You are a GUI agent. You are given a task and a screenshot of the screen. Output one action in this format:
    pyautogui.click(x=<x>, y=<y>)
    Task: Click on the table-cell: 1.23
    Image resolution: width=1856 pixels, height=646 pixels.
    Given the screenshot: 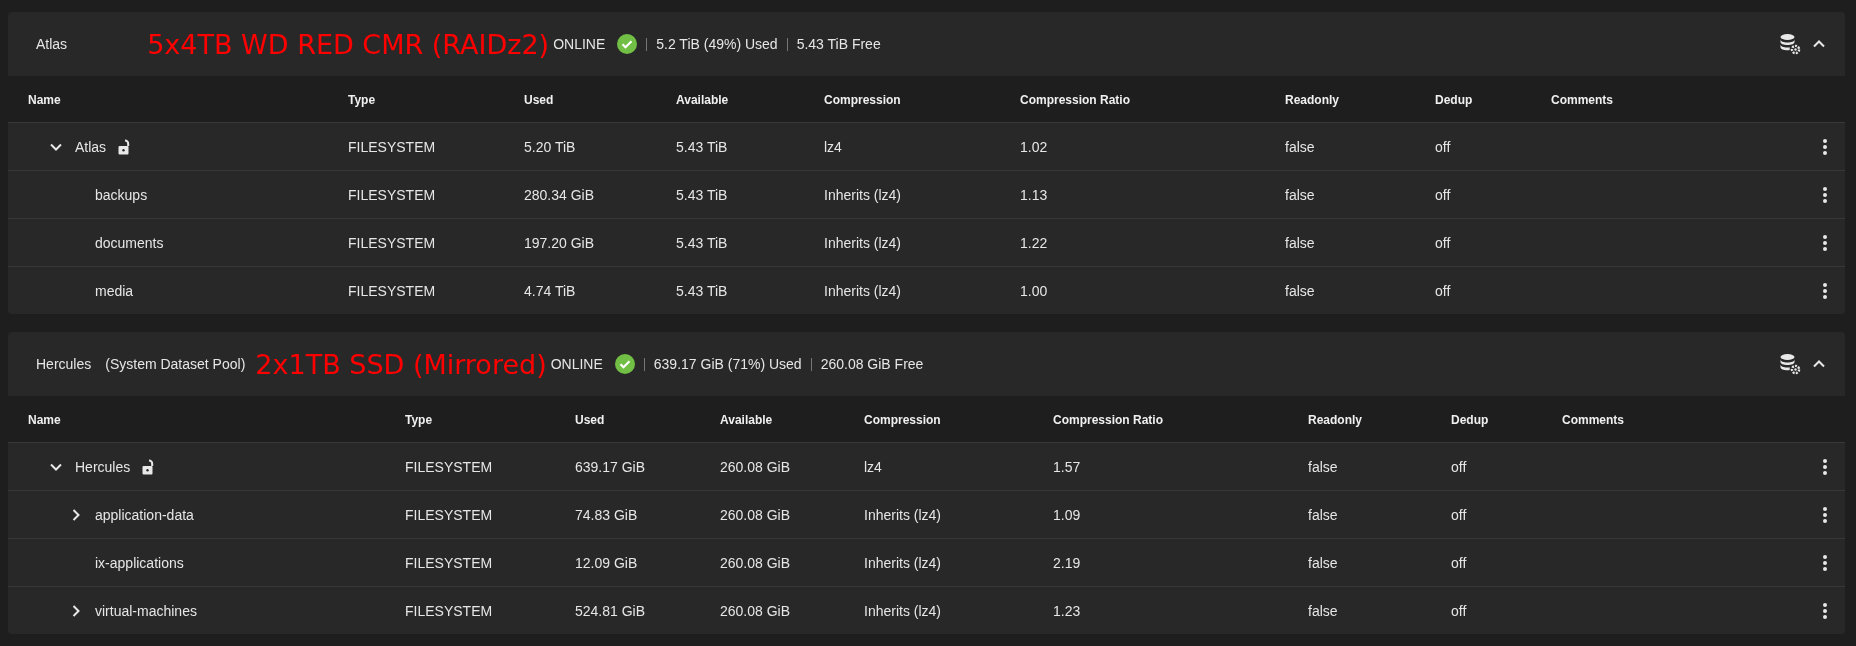 What is the action you would take?
    pyautogui.click(x=1067, y=610)
    